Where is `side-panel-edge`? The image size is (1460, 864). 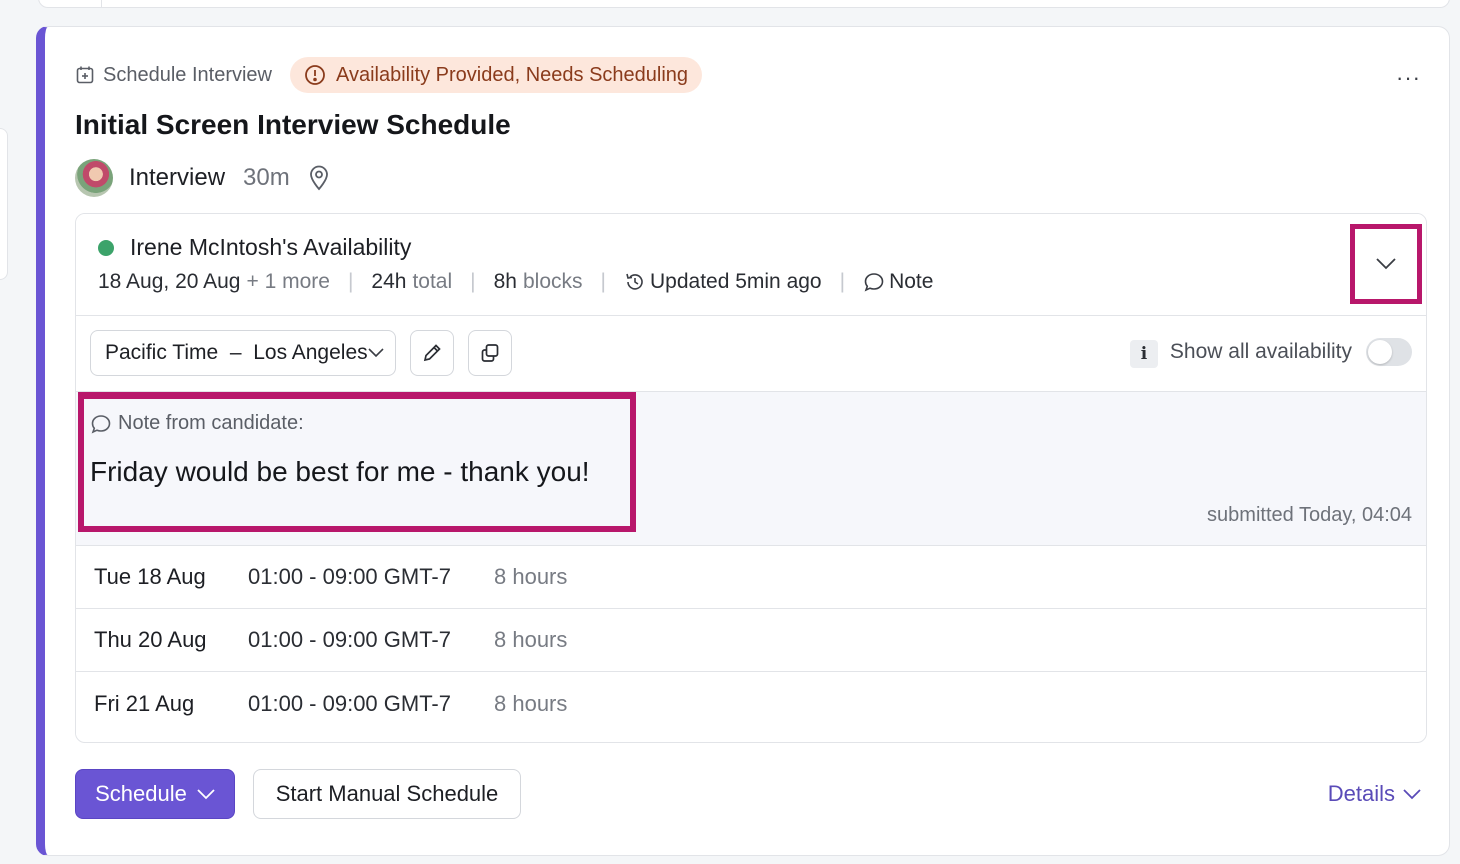 side-panel-edge is located at coordinates (4, 204).